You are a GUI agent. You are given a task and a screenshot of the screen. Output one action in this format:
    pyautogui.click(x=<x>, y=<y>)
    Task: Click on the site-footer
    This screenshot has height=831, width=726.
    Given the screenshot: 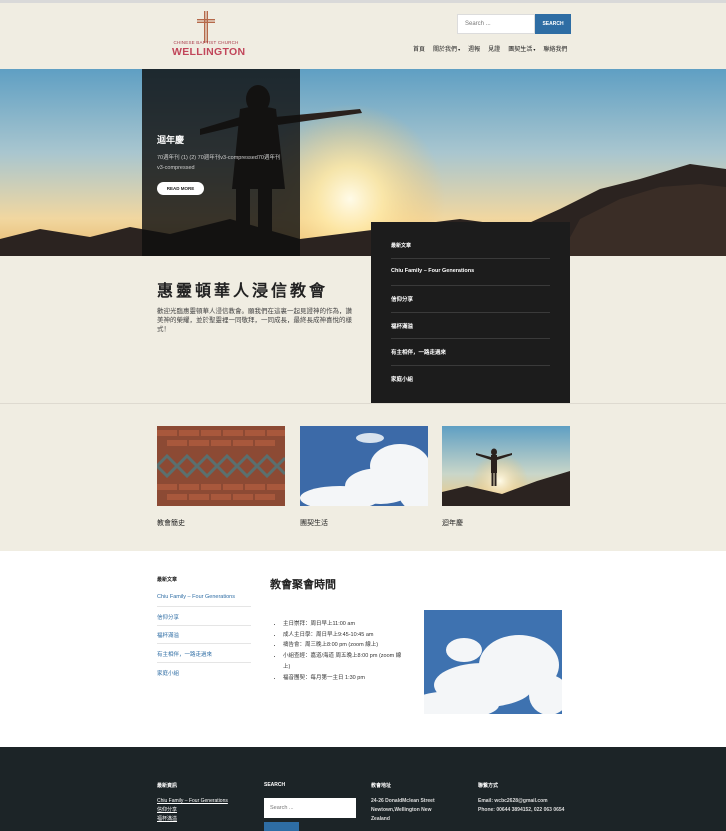 What is the action you would take?
    pyautogui.click(x=363, y=789)
    